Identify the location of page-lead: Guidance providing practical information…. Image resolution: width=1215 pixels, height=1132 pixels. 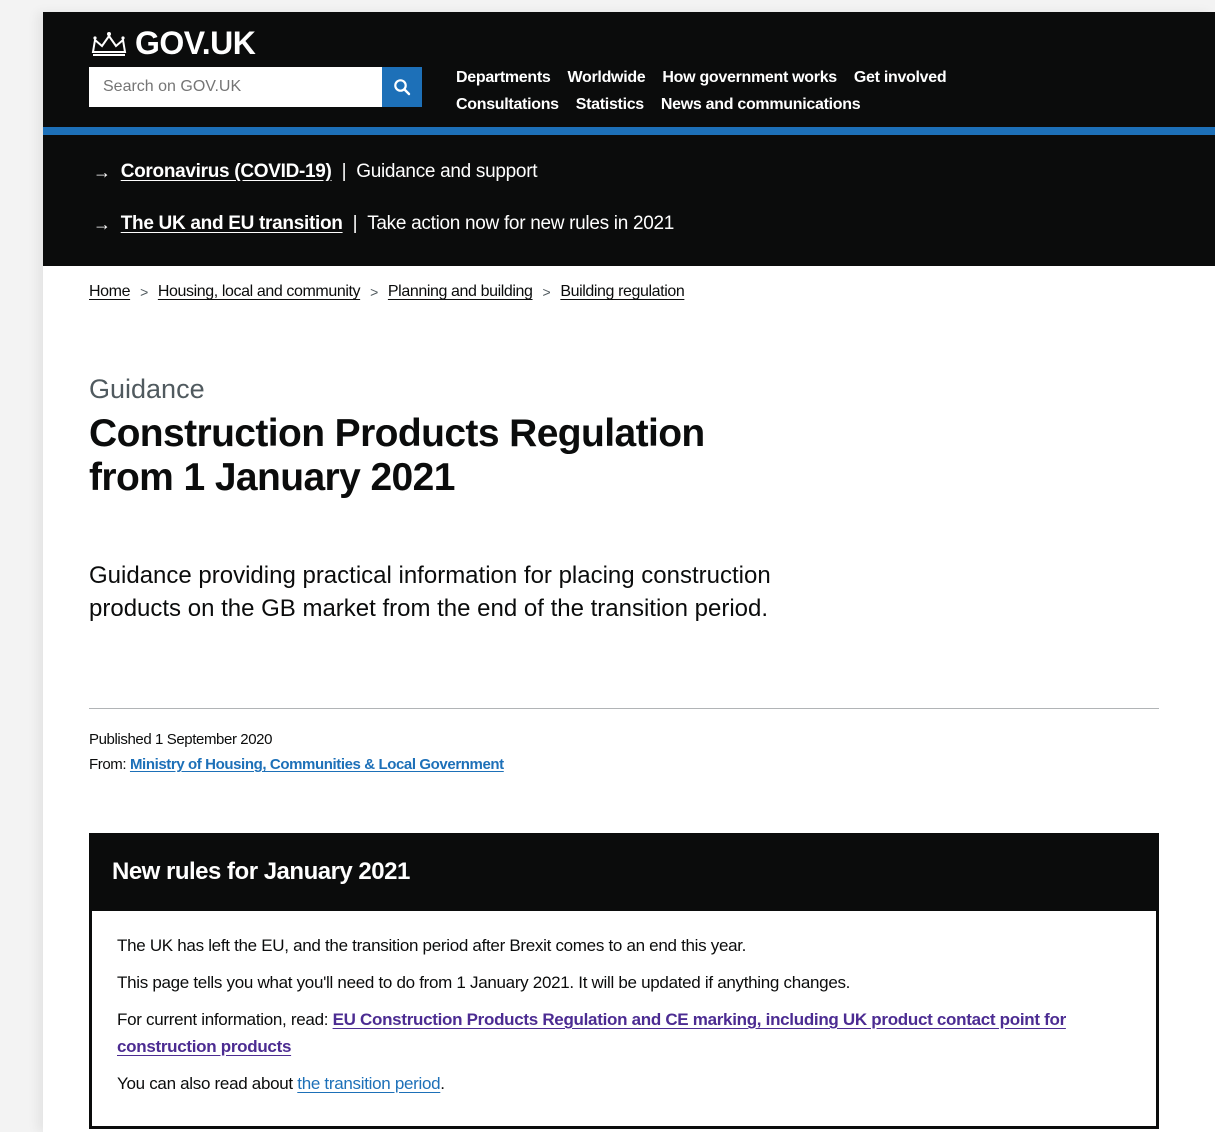
(430, 592).